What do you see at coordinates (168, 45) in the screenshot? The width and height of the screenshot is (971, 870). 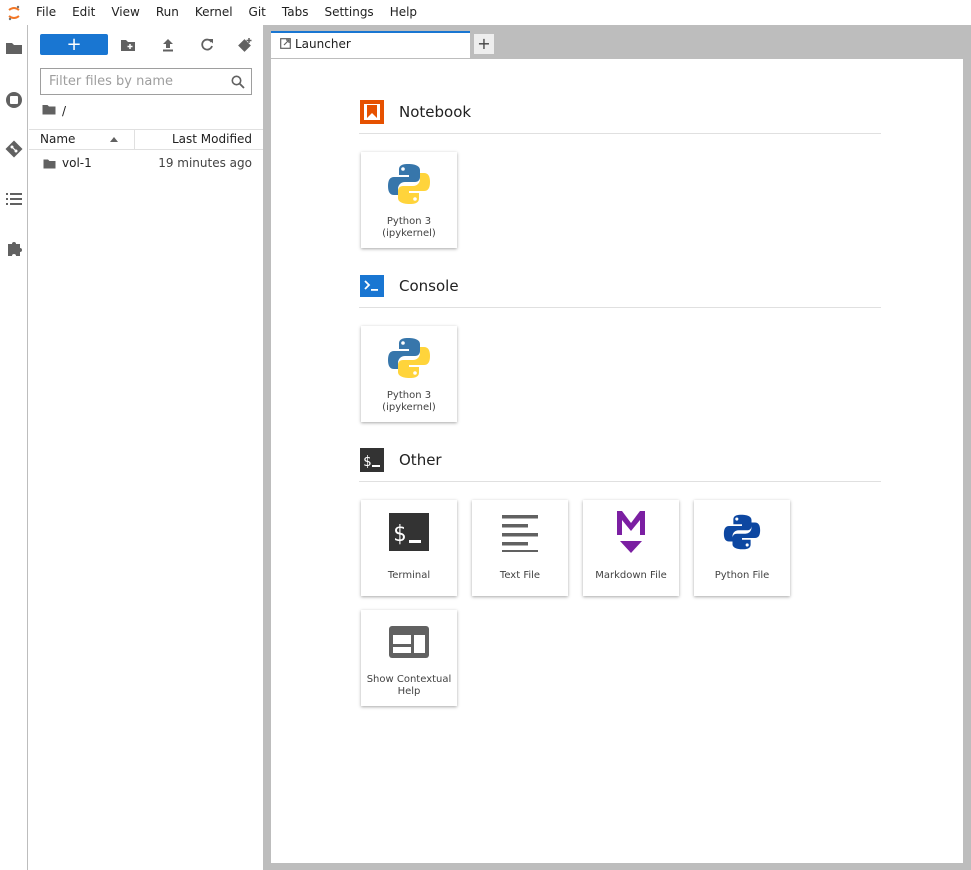 I see `upload-icon` at bounding box center [168, 45].